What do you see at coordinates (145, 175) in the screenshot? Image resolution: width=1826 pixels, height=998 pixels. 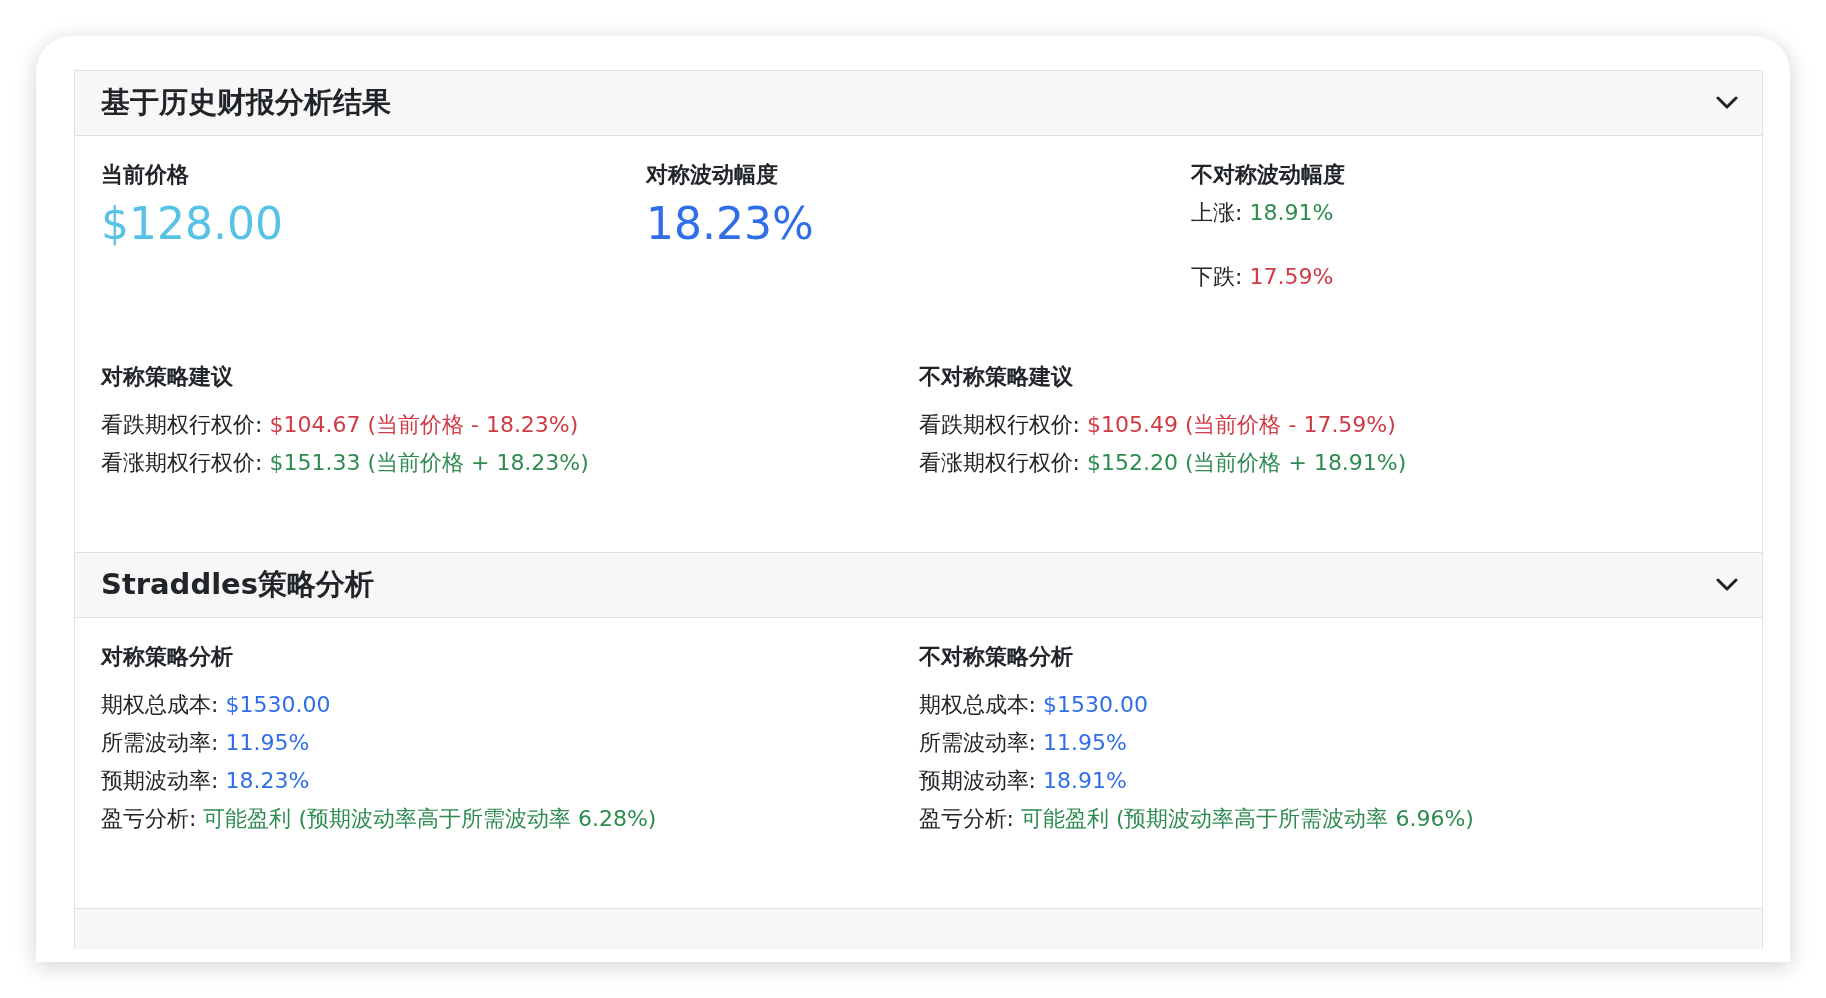 I see `metric-label: 当前价格` at bounding box center [145, 175].